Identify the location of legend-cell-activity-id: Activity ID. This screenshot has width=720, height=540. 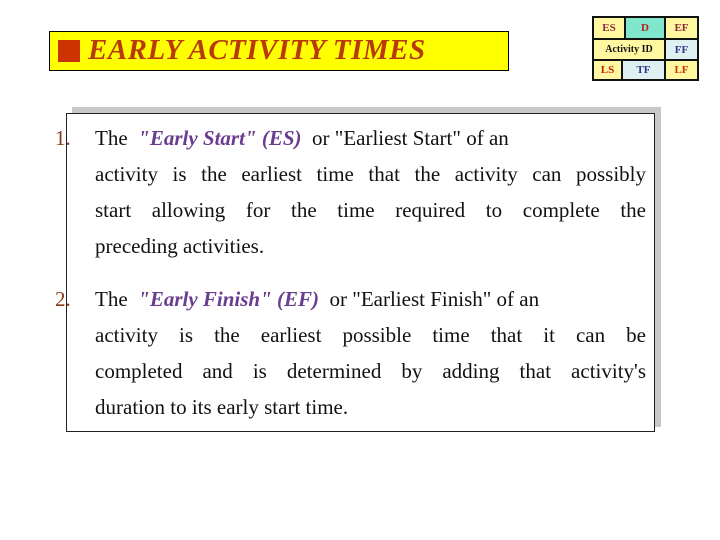
(629, 49).